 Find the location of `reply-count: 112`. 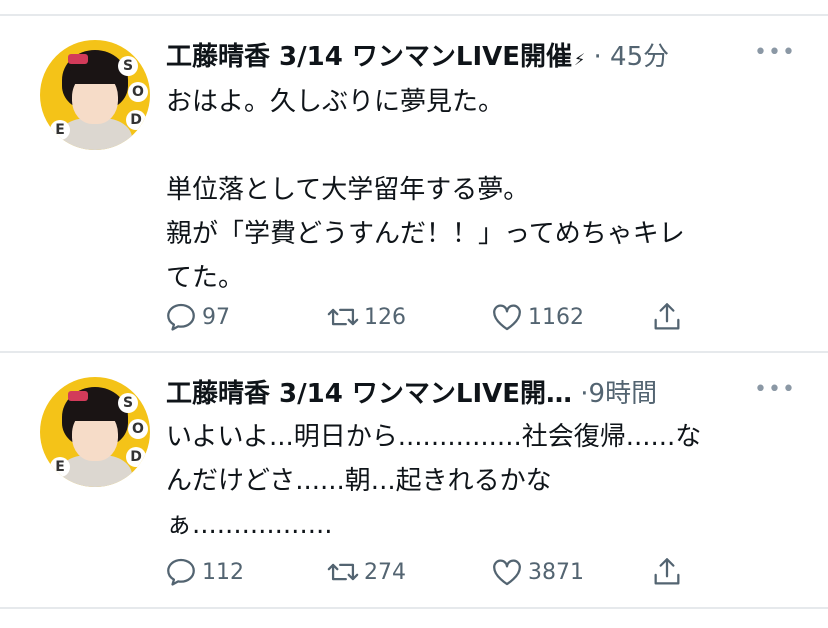

reply-count: 112 is located at coordinates (223, 572).